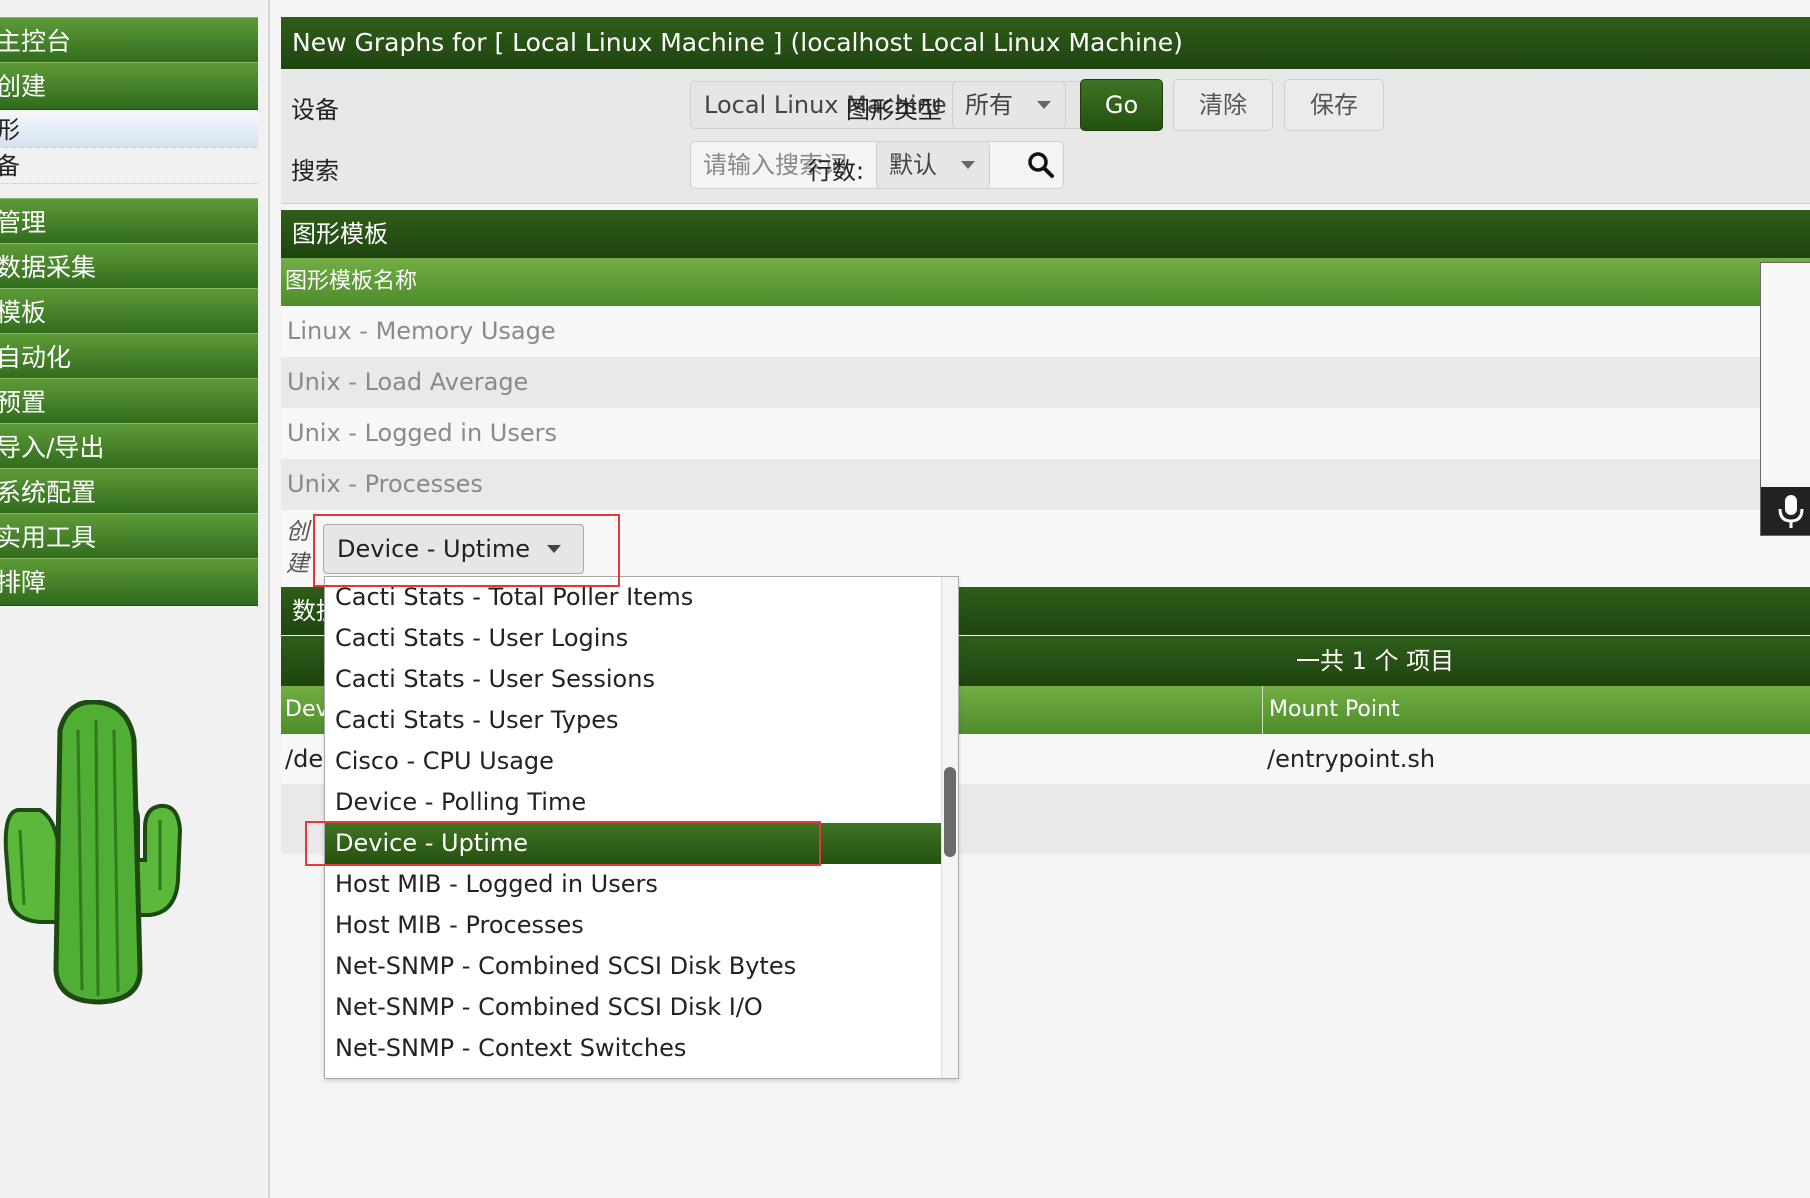  Describe the element at coordinates (1223, 105) in the screenshot. I see `clear-button: 清除` at that location.